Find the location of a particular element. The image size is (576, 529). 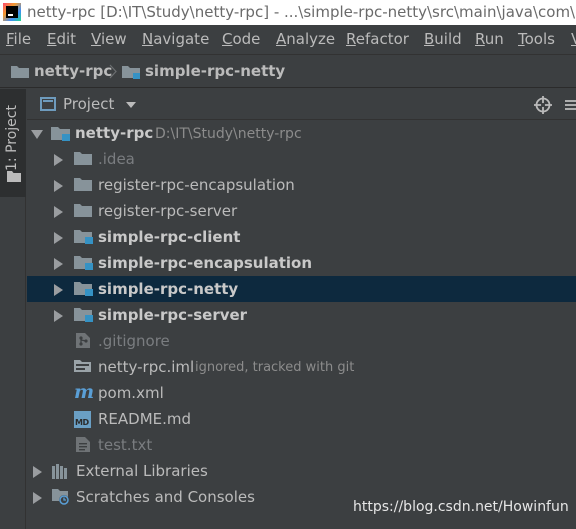

tree-item-label: simple-rpc-client is located at coordinates (169, 237).